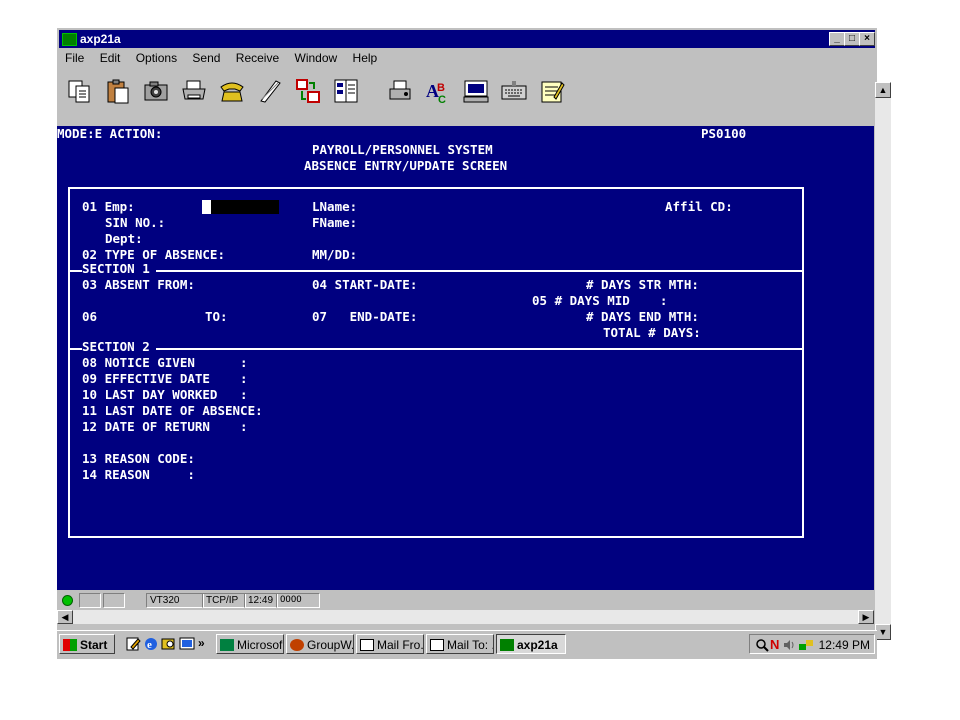 Image resolution: width=960 pixels, height=720 pixels. I want to click on modem-icon, so click(270, 91).